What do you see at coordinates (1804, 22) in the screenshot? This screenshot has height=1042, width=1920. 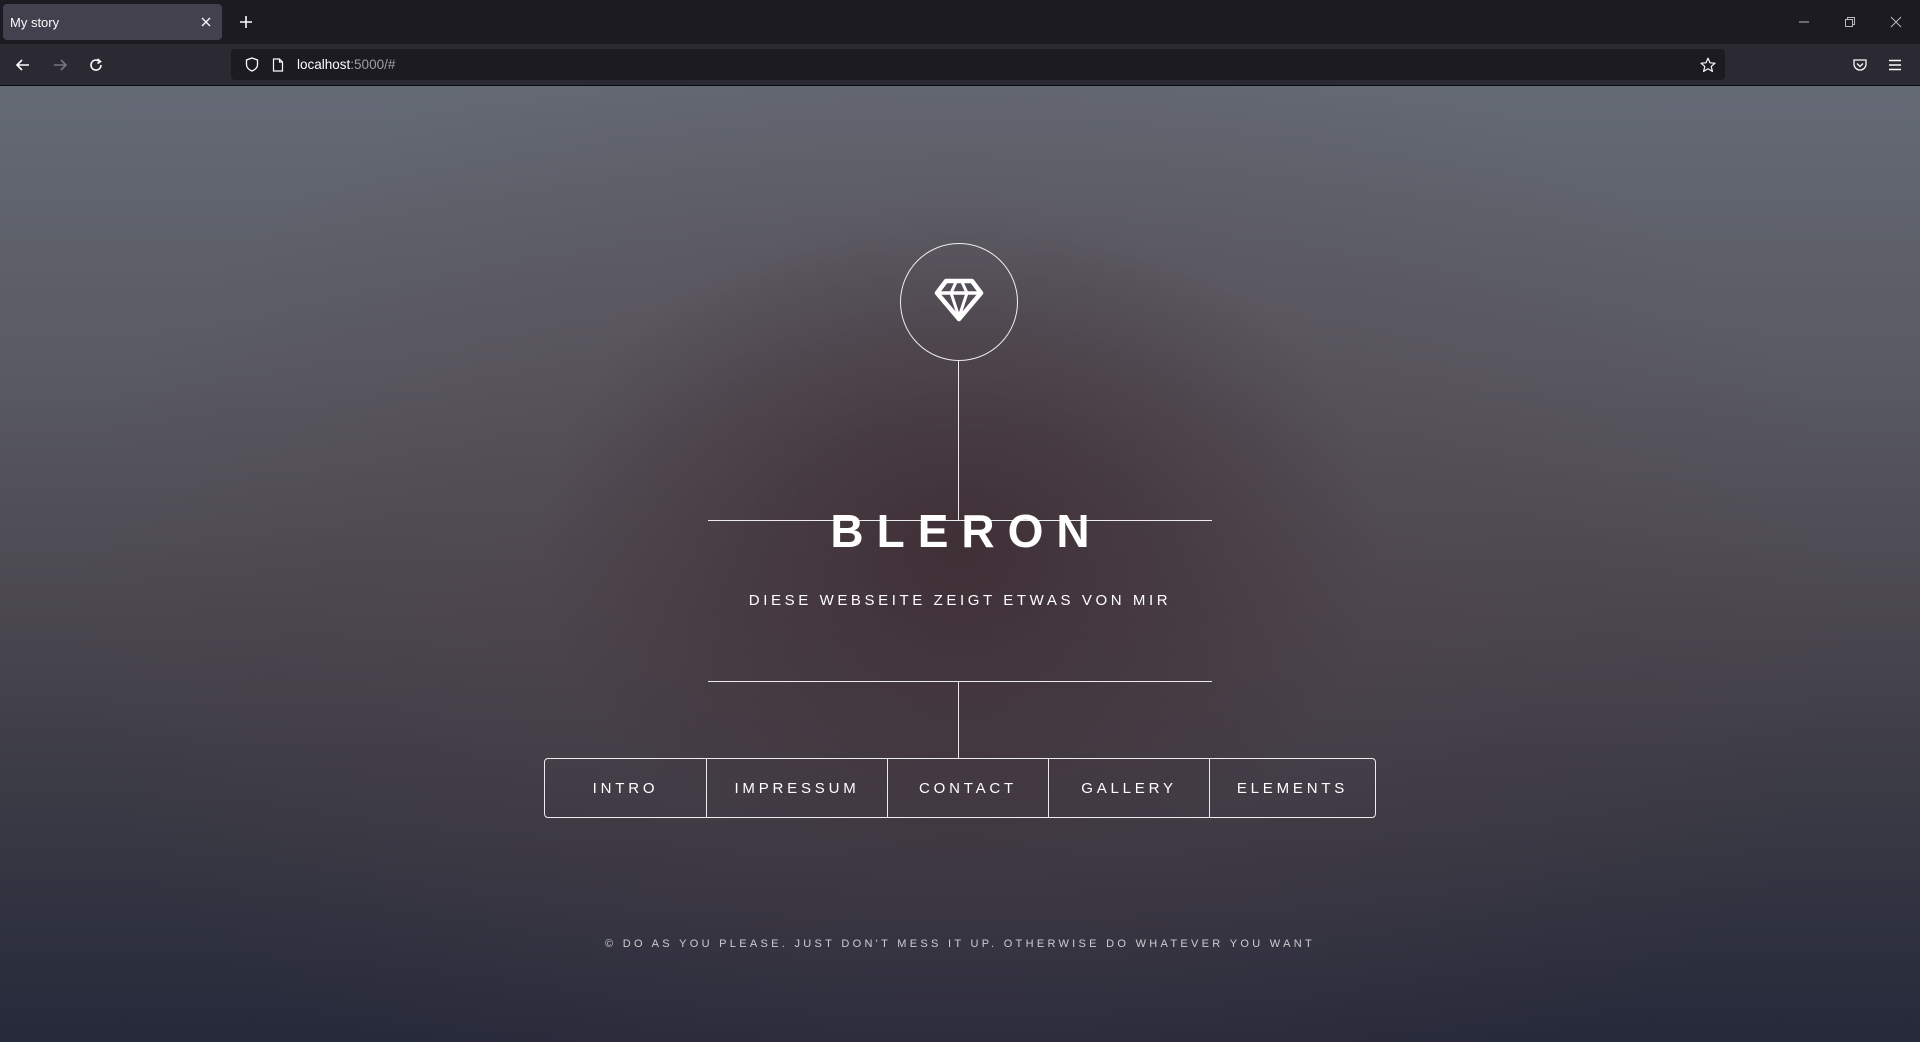 I see `minimize-icon` at bounding box center [1804, 22].